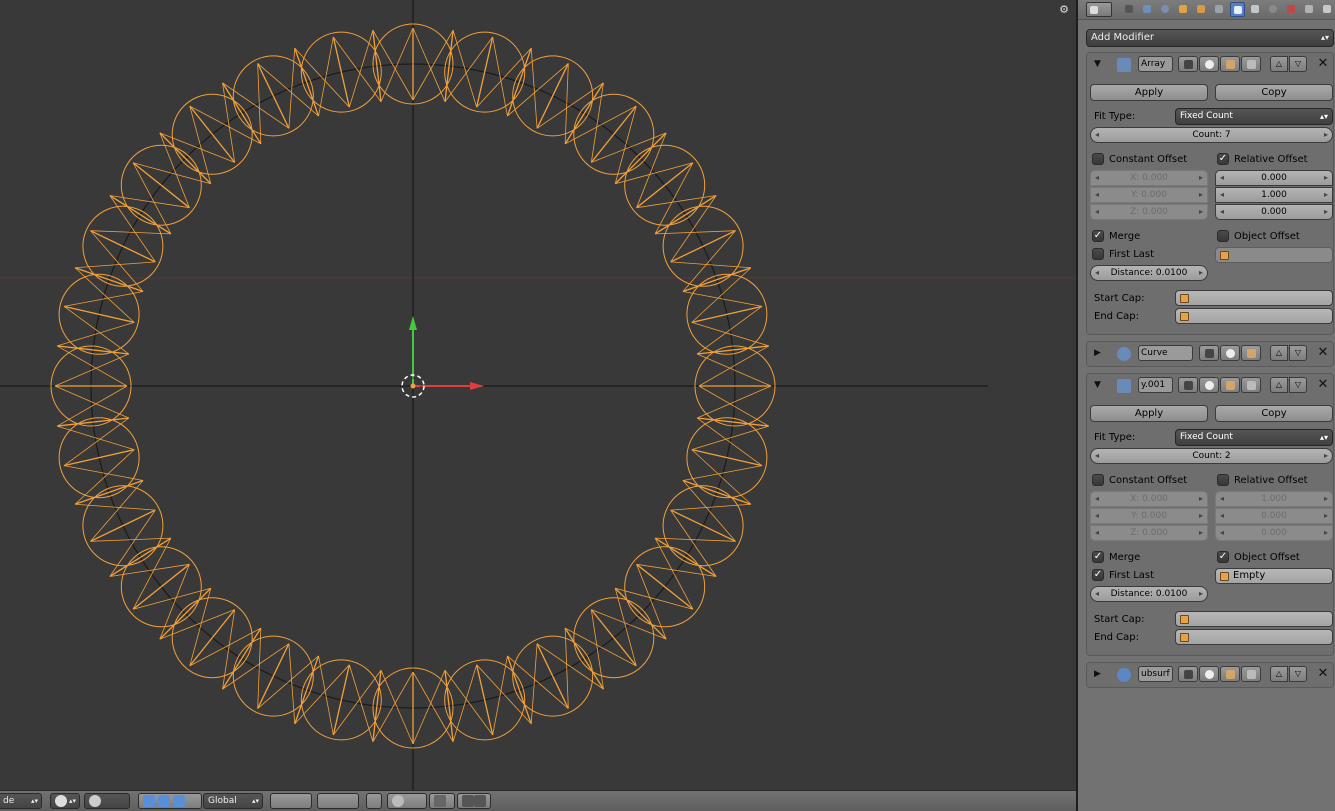 This screenshot has width=1335, height=811. I want to click on orientation-selector: Global ▴▾, so click(233, 801).